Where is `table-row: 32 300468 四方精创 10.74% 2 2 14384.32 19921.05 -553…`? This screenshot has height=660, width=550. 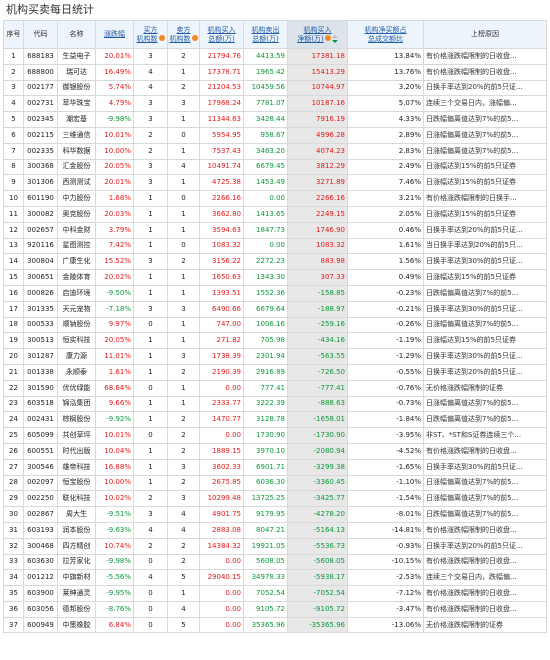
table-row: 32 300468 四方精创 10.74% 2 2 14384.32 19921.05 -553… is located at coordinates (275, 546).